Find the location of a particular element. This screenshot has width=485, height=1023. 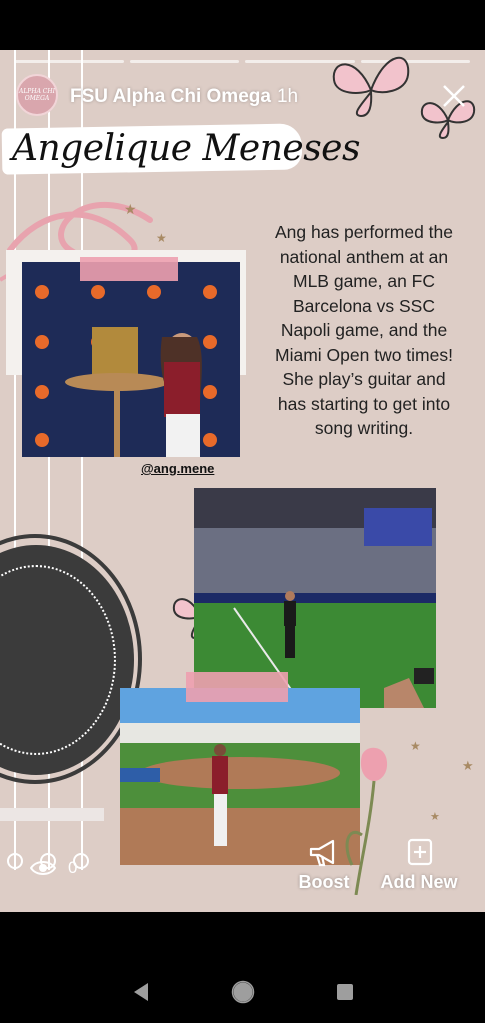

home-circle-icon is located at coordinates (243, 992).